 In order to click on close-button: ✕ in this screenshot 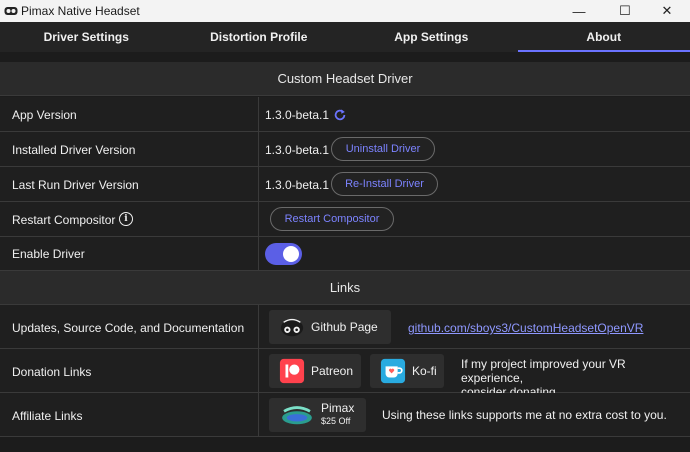, I will do `click(667, 11)`.